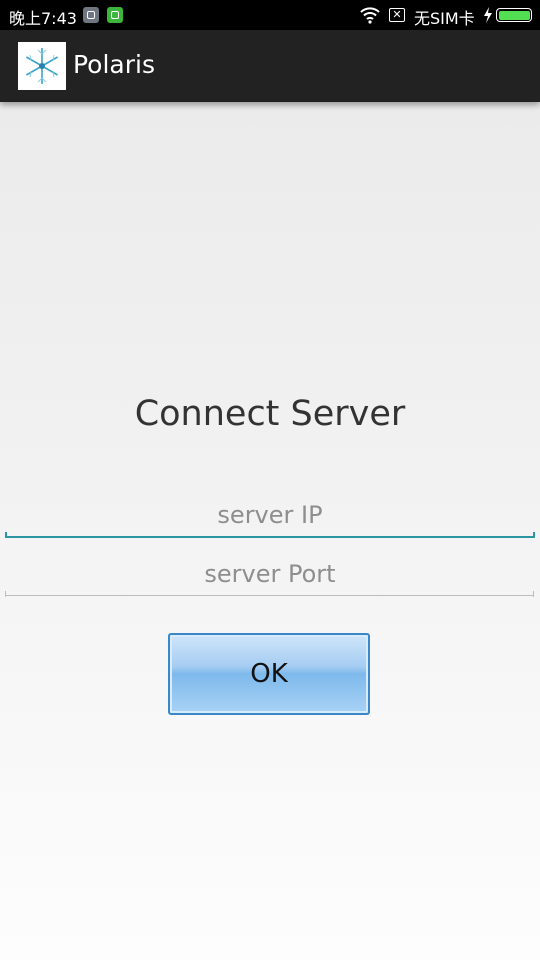  What do you see at coordinates (114, 64) in the screenshot?
I see `app-title: Polaris` at bounding box center [114, 64].